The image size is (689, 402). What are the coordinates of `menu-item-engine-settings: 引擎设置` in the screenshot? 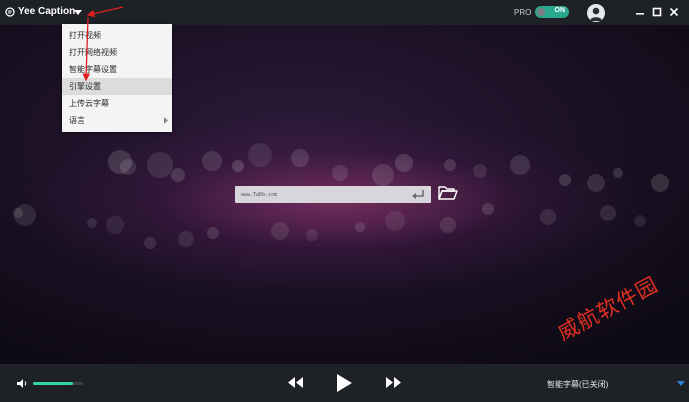 It's located at (117, 86).